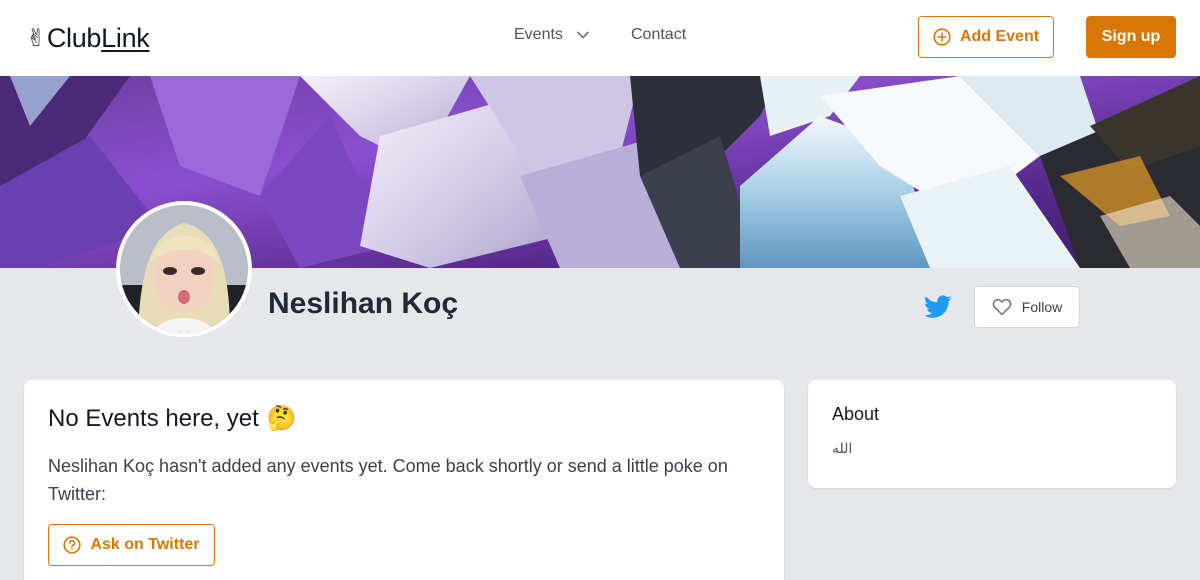 Image resolution: width=1200 pixels, height=580 pixels. What do you see at coordinates (363, 303) in the screenshot?
I see `profile-name: Neslihan Koç` at bounding box center [363, 303].